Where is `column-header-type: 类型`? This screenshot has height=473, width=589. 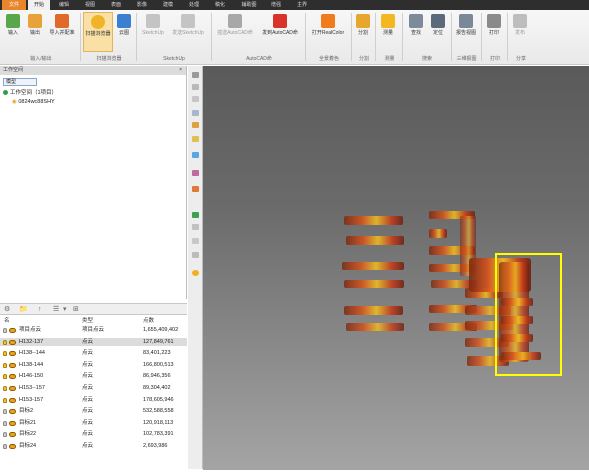 column-header-type: 类型 is located at coordinates (87, 321).